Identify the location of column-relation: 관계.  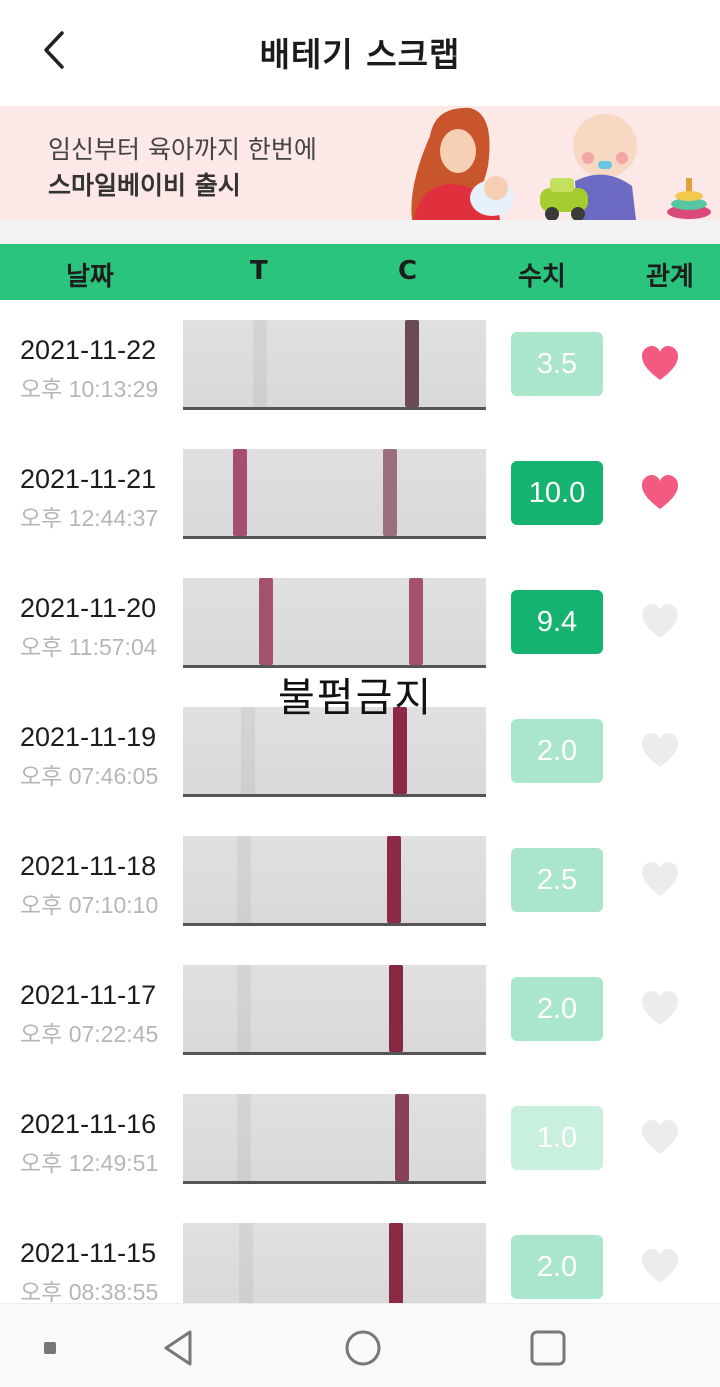
(670, 277).